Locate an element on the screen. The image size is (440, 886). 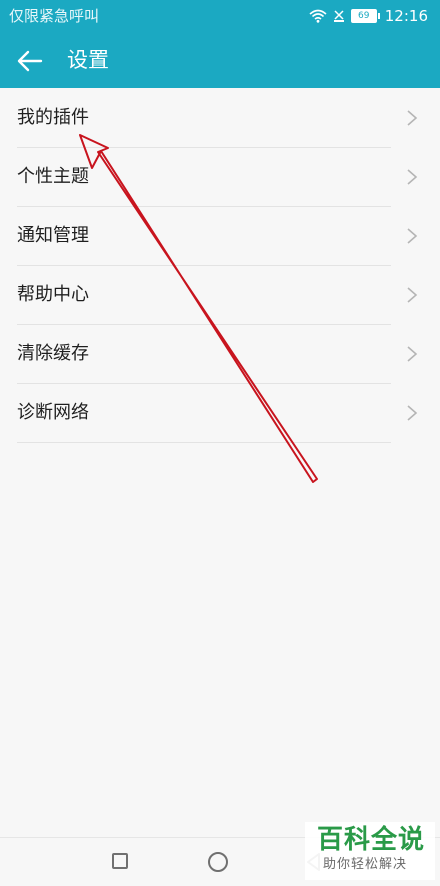
status-icons: 69 12:16 is located at coordinates (365, 16).